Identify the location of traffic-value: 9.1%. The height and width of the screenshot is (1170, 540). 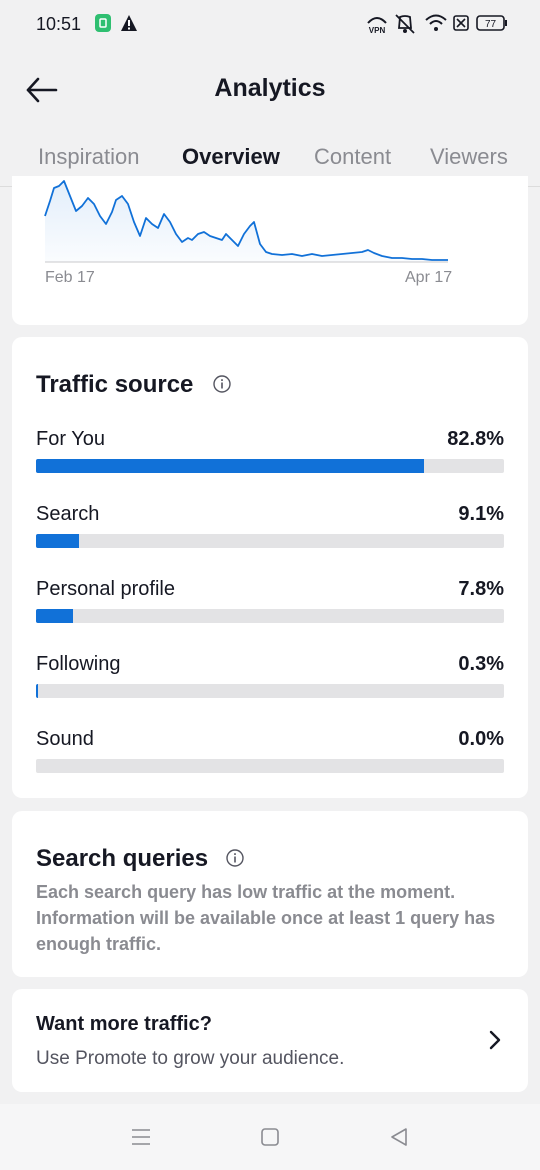
(481, 514).